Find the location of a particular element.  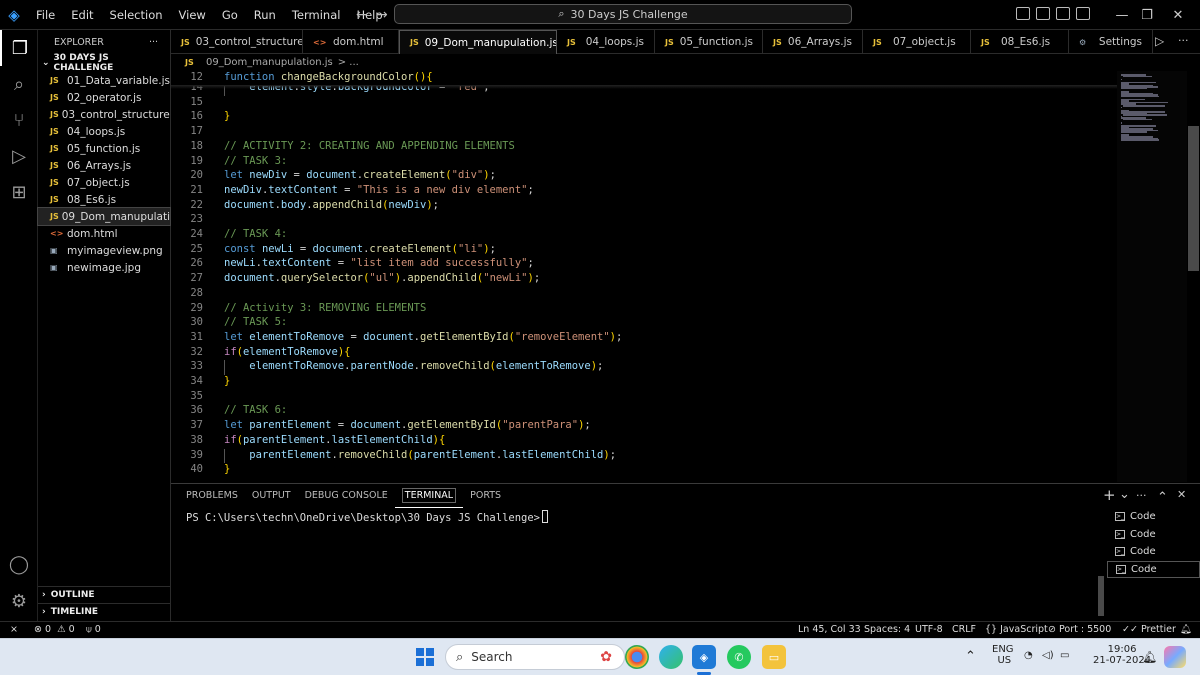

whatsapp-icon: ✆ is located at coordinates (739, 657).